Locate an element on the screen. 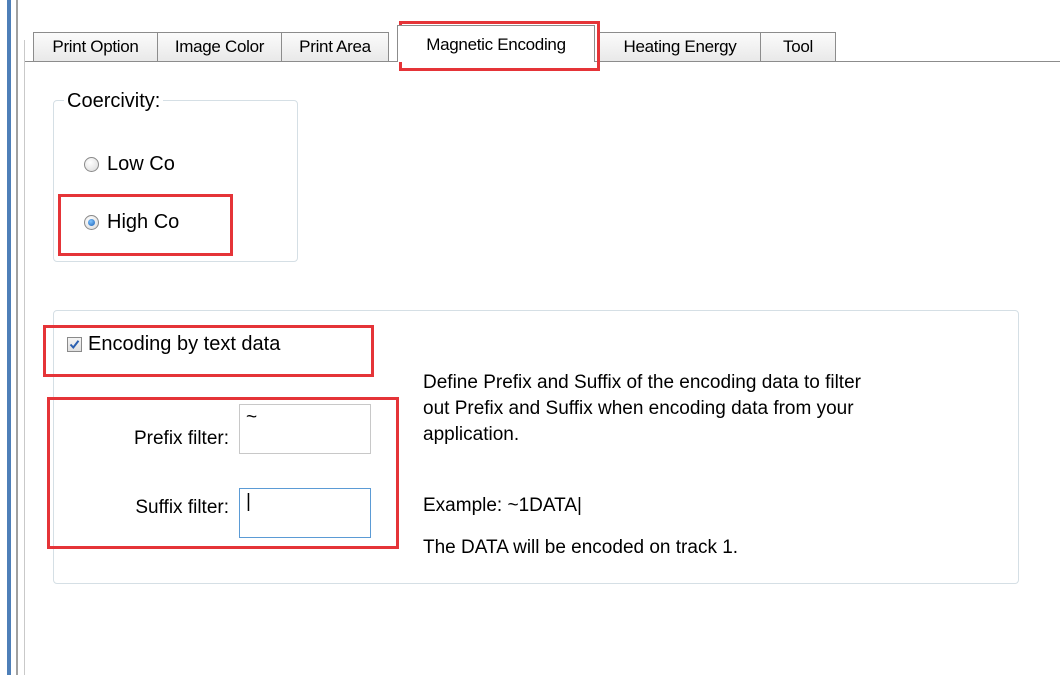  radio-button-selected-icon is located at coordinates (91, 222).